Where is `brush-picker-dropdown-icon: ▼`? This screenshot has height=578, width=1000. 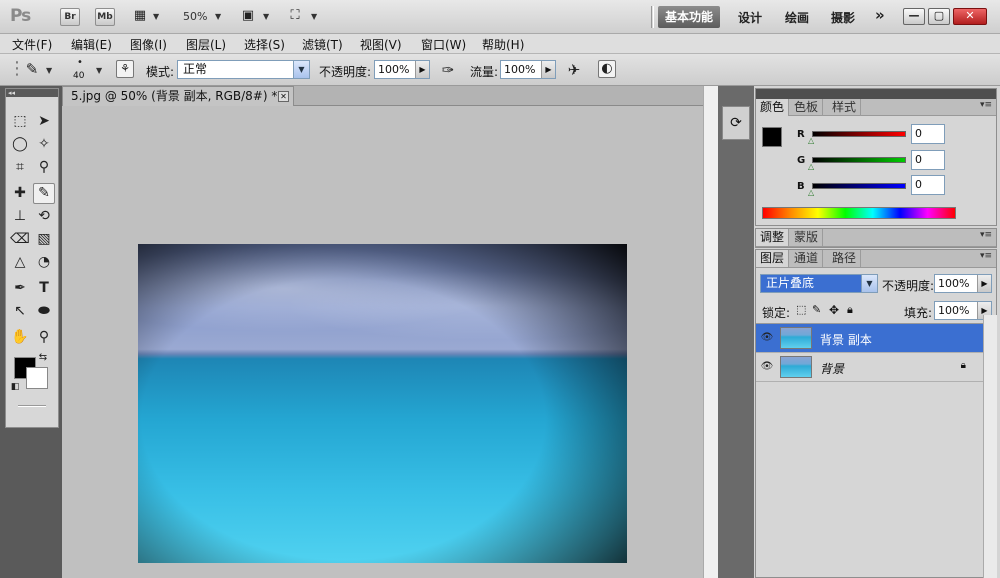
brush-picker-dropdown-icon: ▼ is located at coordinates (99, 70).